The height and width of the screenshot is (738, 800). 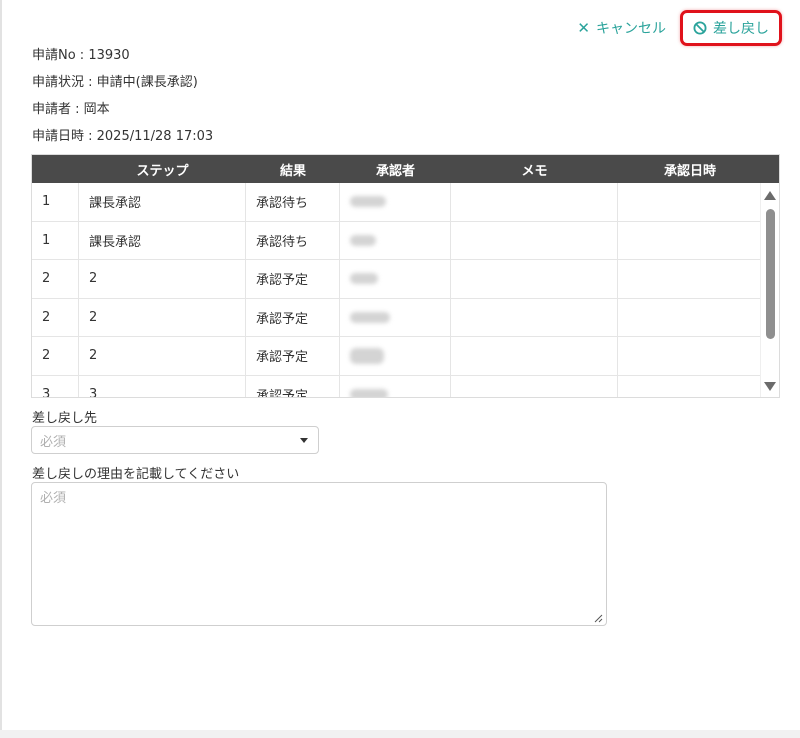 What do you see at coordinates (741, 29) in the screenshot?
I see `send-back-label: 差し戻し` at bounding box center [741, 29].